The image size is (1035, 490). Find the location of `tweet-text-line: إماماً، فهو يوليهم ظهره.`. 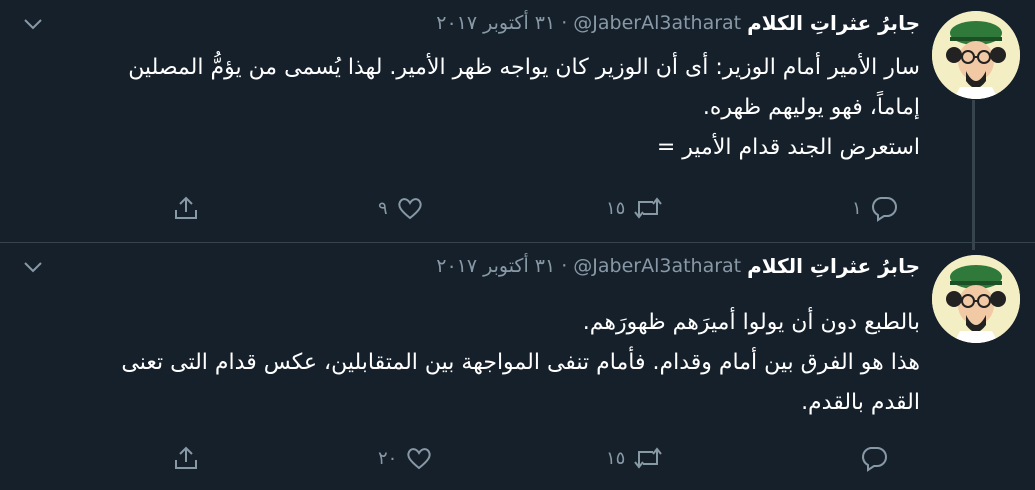

tweet-text-line: إماماً، فهو يوليهم ظهره. is located at coordinates (811, 107).